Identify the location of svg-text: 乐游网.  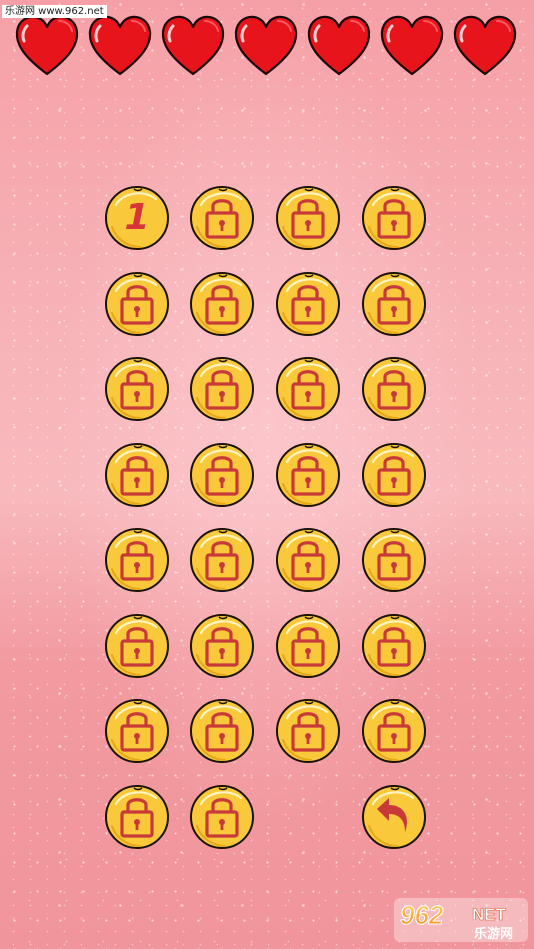
(493, 934).